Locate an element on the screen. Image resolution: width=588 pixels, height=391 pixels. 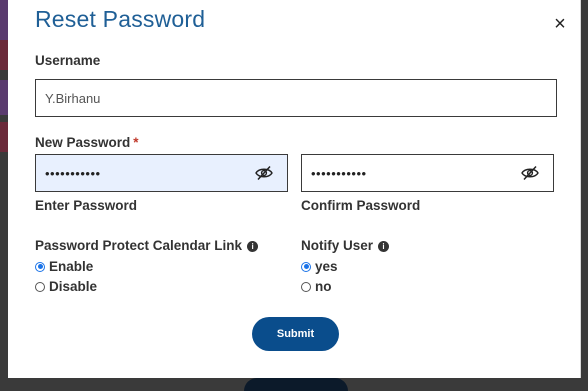
modal-title: Reset Password is located at coordinates (120, 19).